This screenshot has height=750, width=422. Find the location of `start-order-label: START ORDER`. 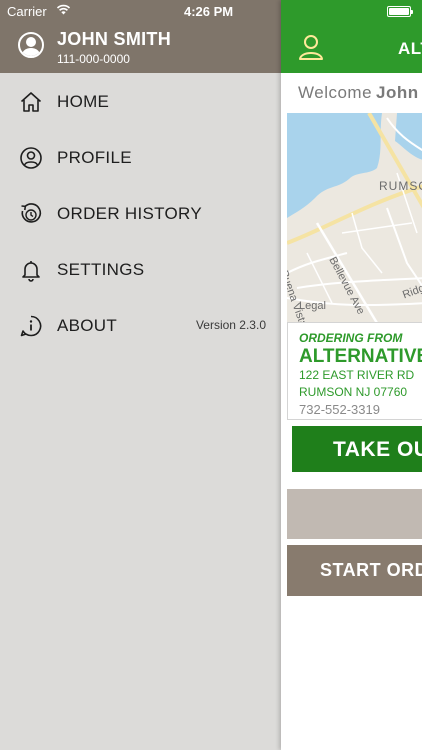

start-order-label: START ORDER is located at coordinates (371, 570).